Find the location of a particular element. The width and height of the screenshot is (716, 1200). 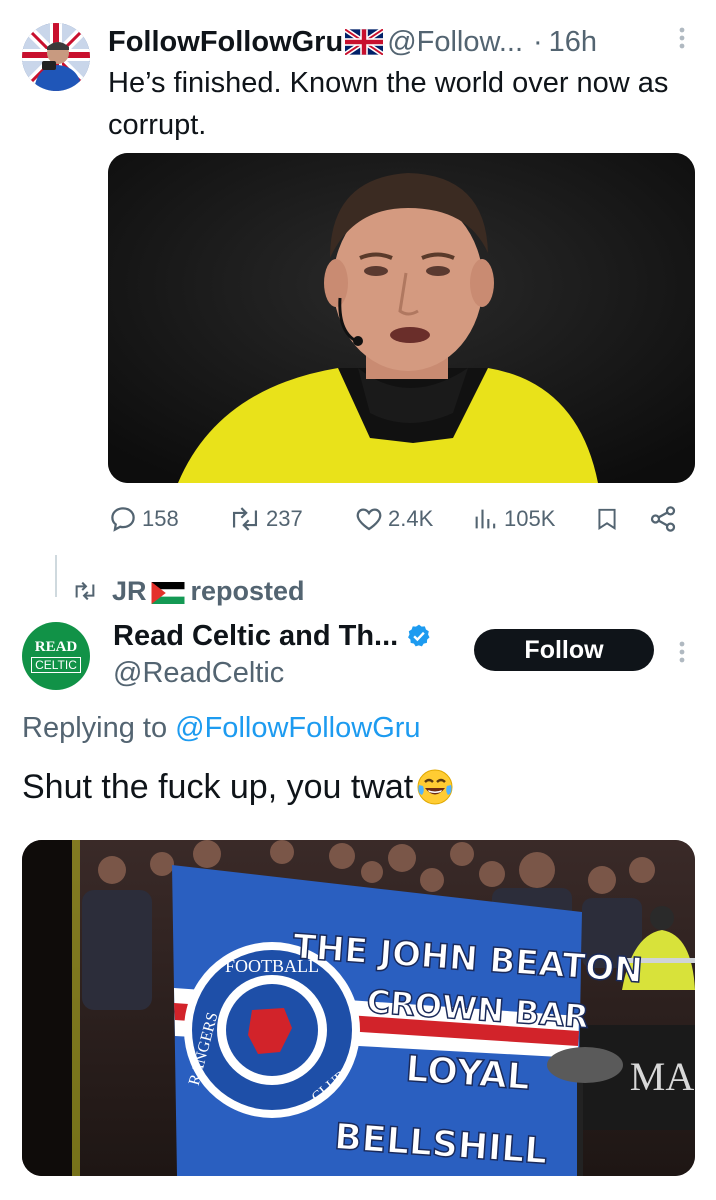

bookmark-icon is located at coordinates (607, 519).